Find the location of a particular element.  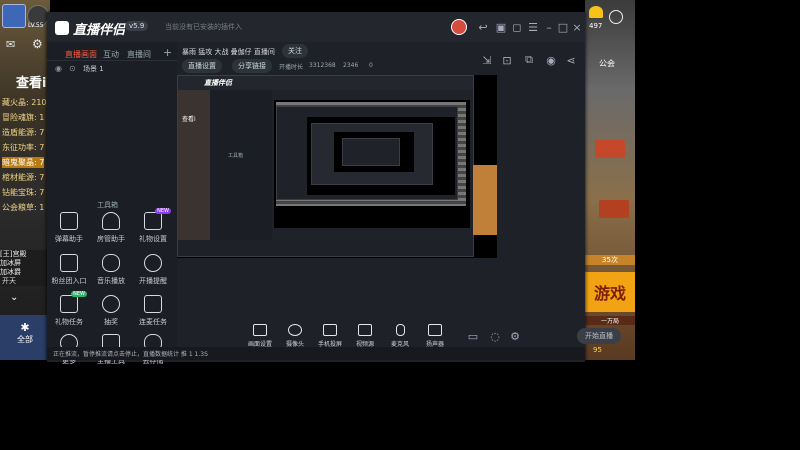

nested-sidebar: 工具箱 is located at coordinates (241, 165).